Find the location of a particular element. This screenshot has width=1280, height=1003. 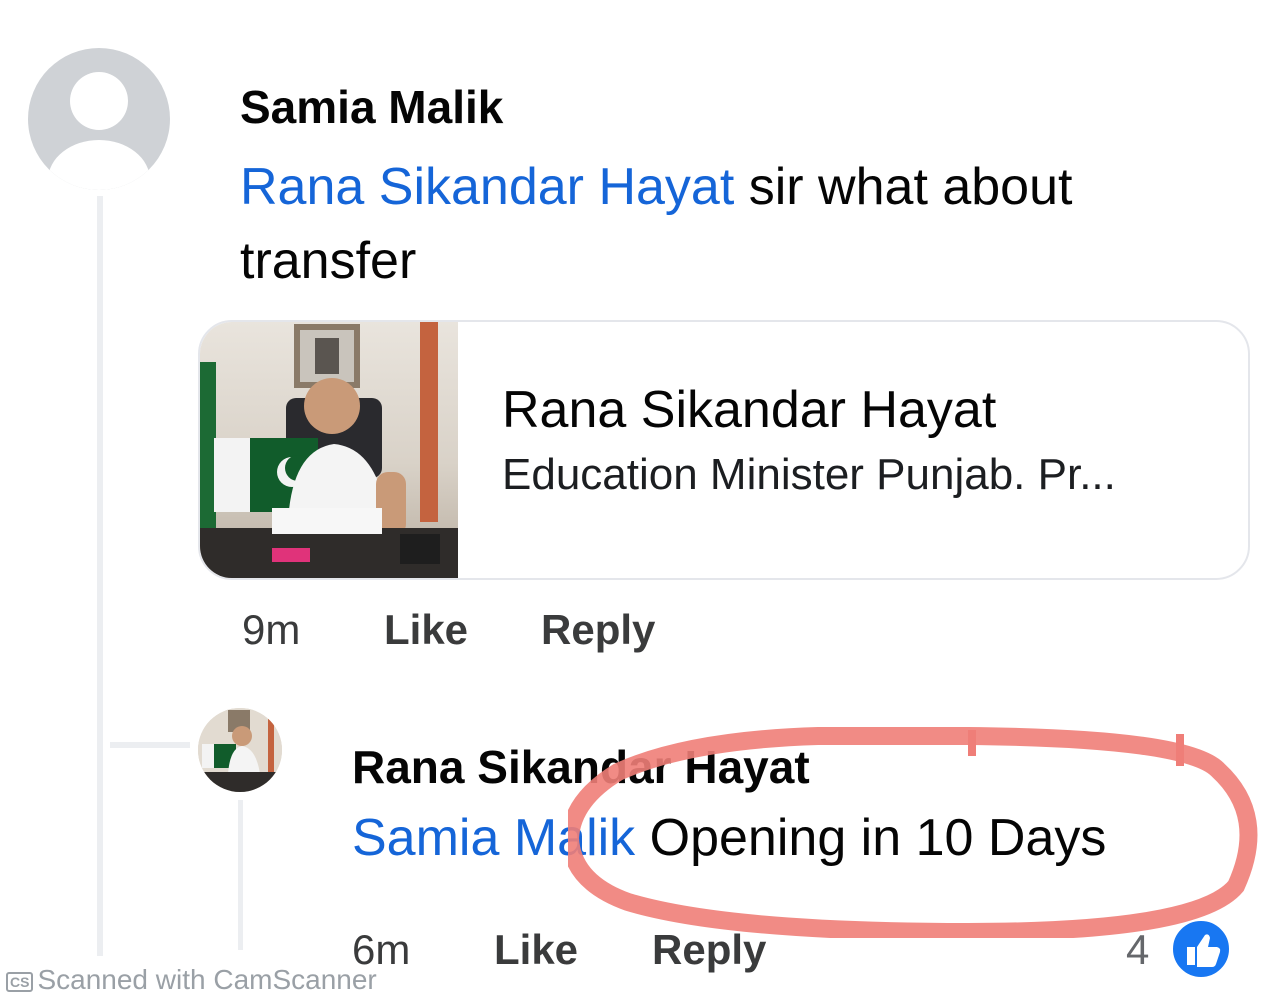

reply-author-avatar is located at coordinates (240, 750).